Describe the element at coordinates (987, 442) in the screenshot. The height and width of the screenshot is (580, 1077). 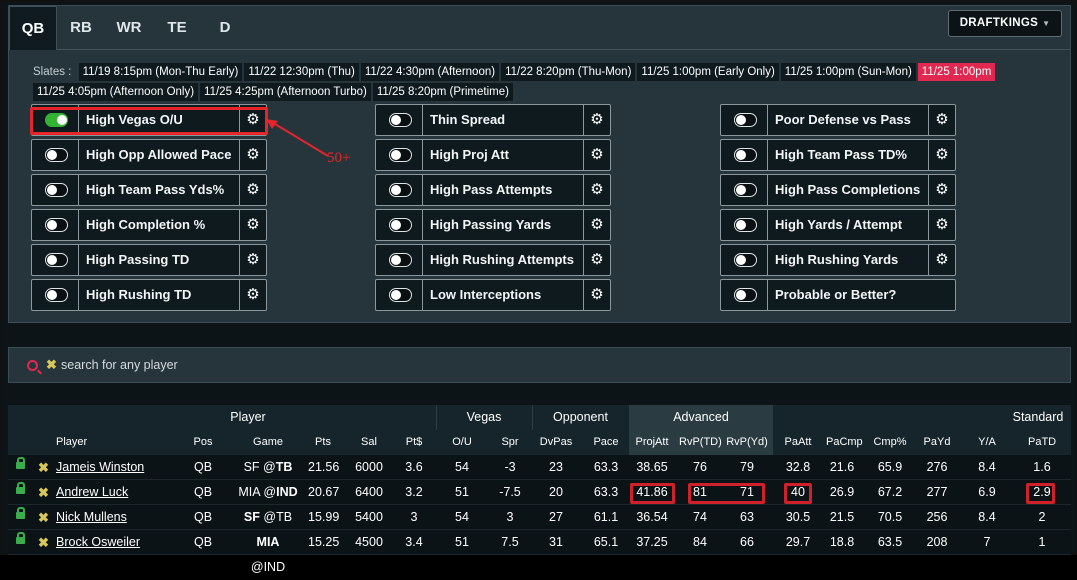
I see `column-header: Y/A` at that location.